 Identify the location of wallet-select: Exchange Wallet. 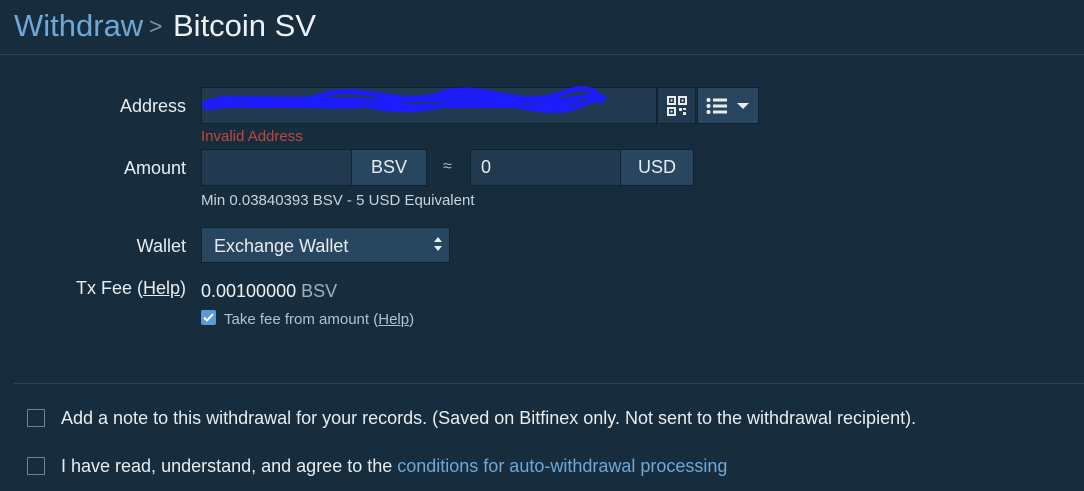
(325, 245).